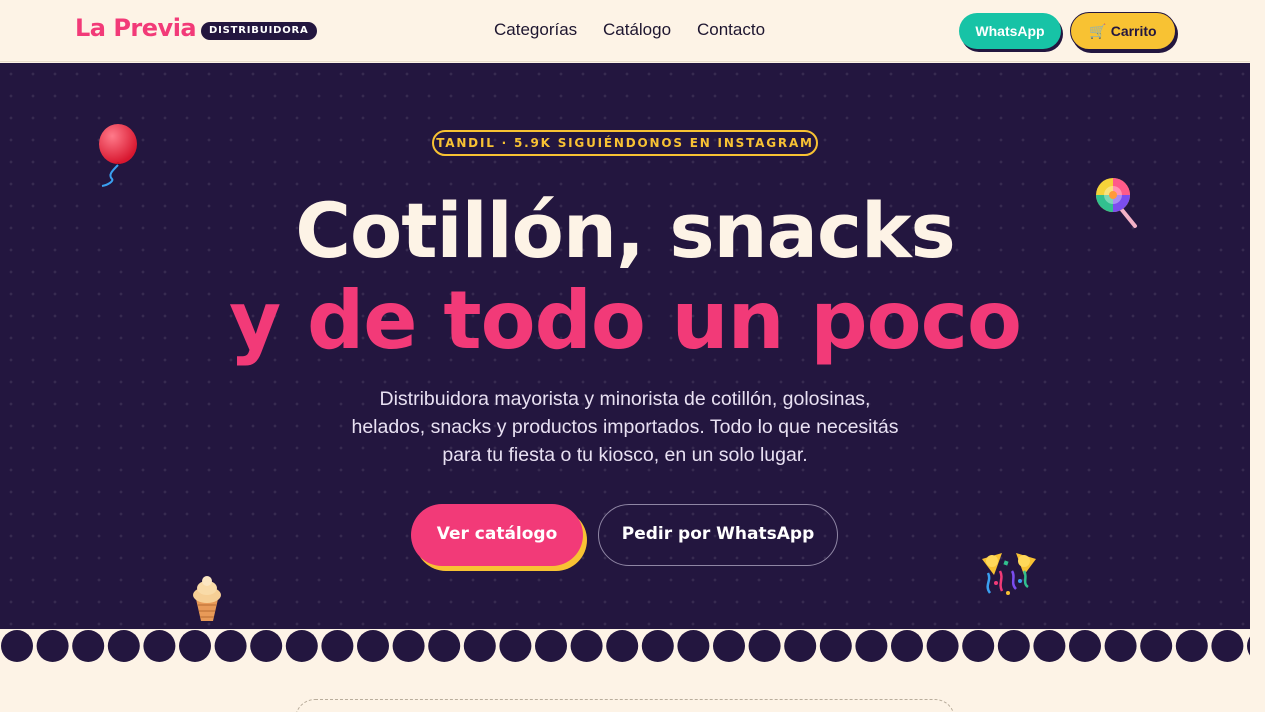 The height and width of the screenshot is (712, 1265). I want to click on scalloped-divider, so click(625, 646).